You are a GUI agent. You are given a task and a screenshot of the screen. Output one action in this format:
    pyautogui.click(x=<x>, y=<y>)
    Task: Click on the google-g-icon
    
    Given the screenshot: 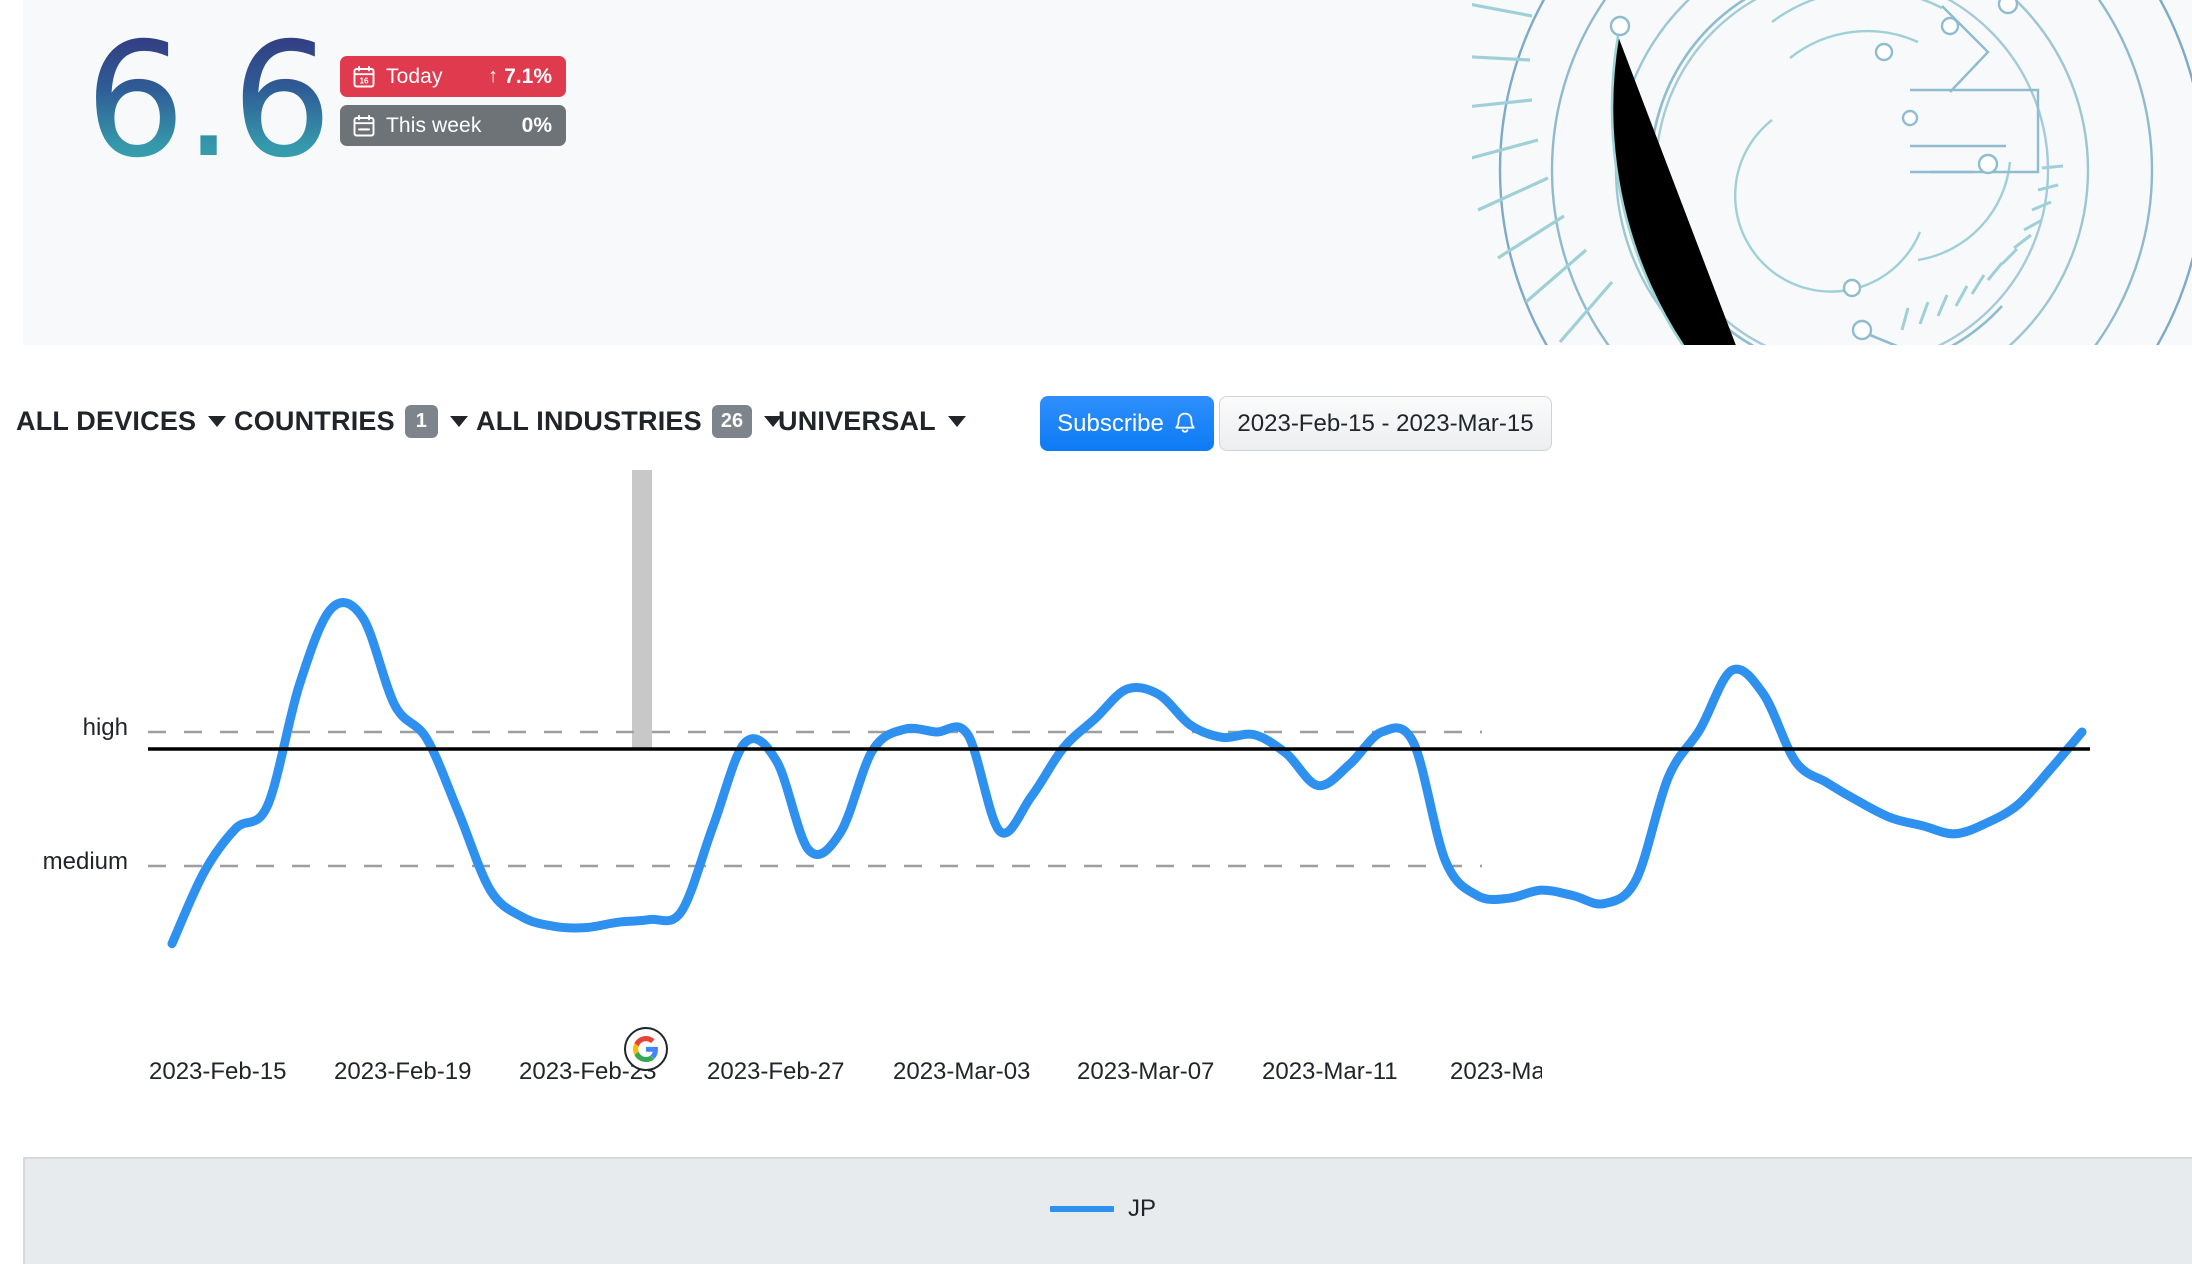 What is the action you would take?
    pyautogui.click(x=645, y=1049)
    